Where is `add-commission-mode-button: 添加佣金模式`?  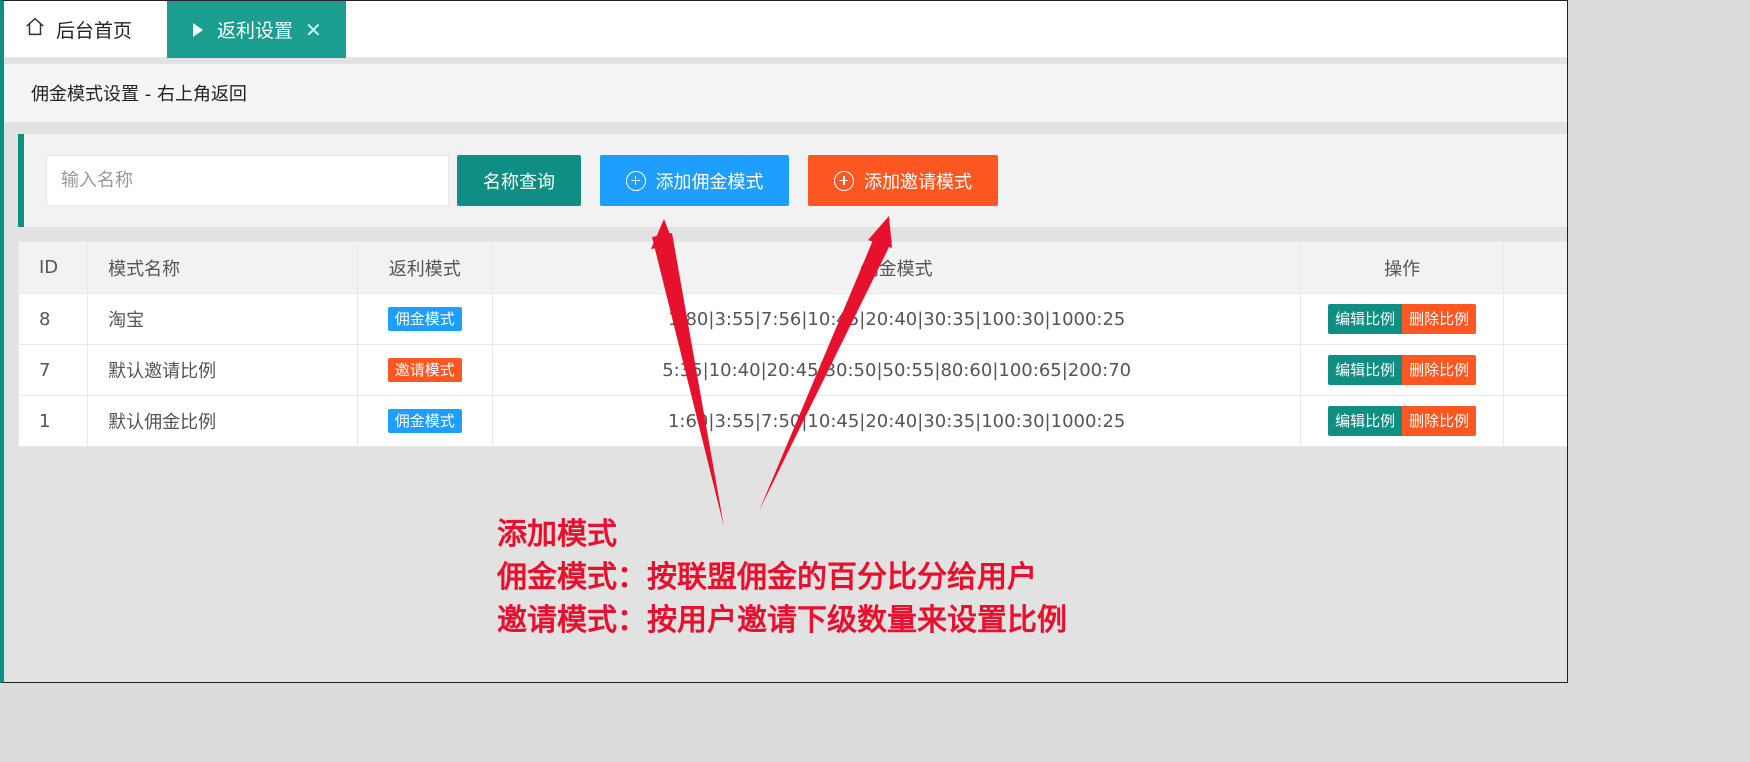 add-commission-mode-button: 添加佣金模式 is located at coordinates (694, 180).